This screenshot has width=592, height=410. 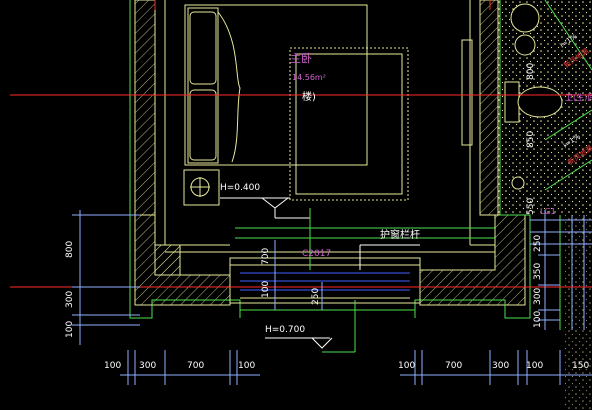 What do you see at coordinates (534, 366) in the screenshot?
I see `dim-bottom-right-100b: 100` at bounding box center [534, 366].